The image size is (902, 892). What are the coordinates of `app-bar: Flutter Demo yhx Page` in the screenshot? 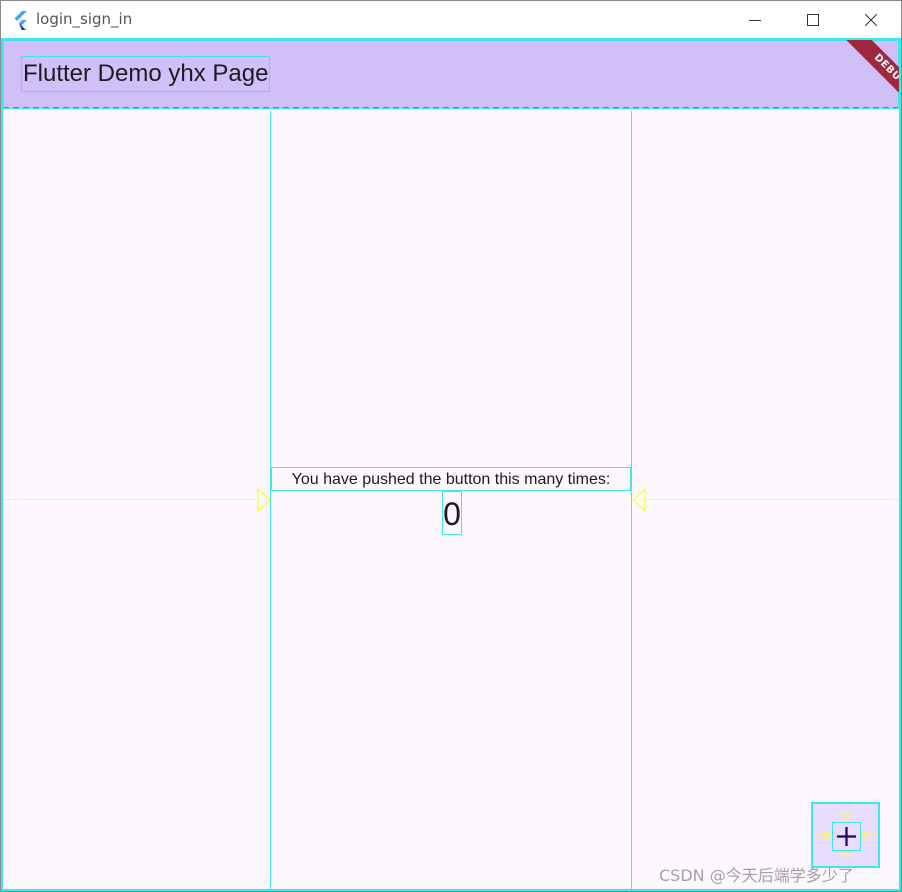 It's located at (451, 74).